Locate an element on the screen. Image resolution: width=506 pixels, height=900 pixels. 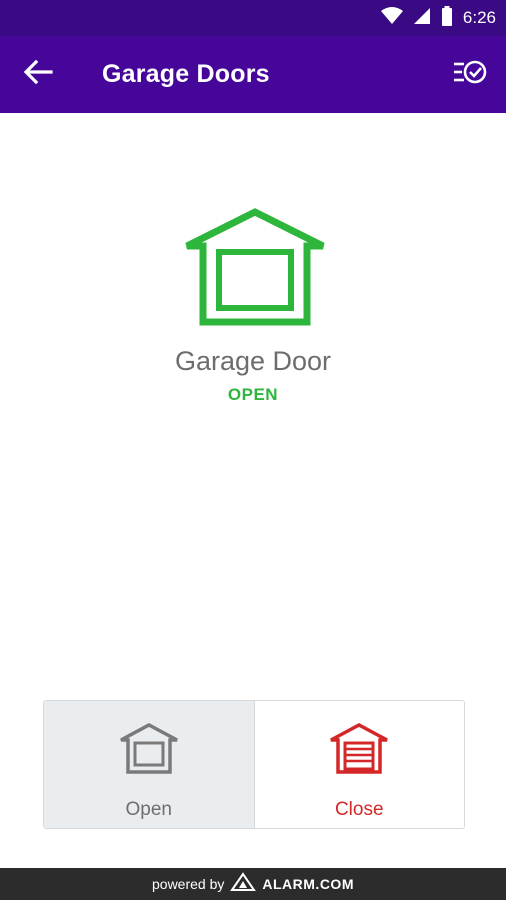
door-controls: Open Close is located at coordinates (254, 764).